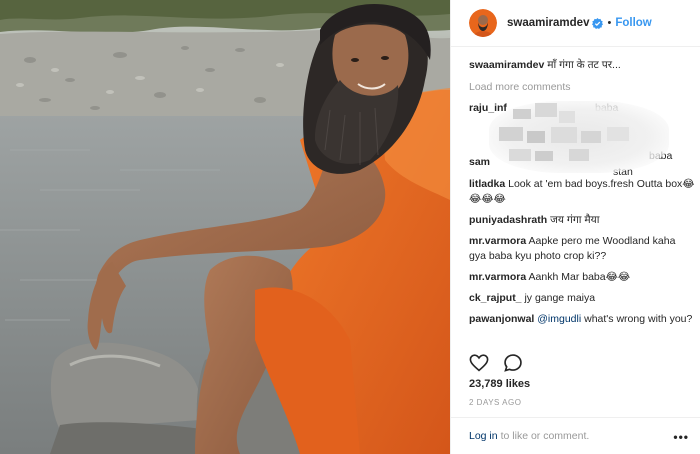 This screenshot has height=454, width=700. I want to click on comment: ck_rajput_ jy gange maiya, so click(582, 298).